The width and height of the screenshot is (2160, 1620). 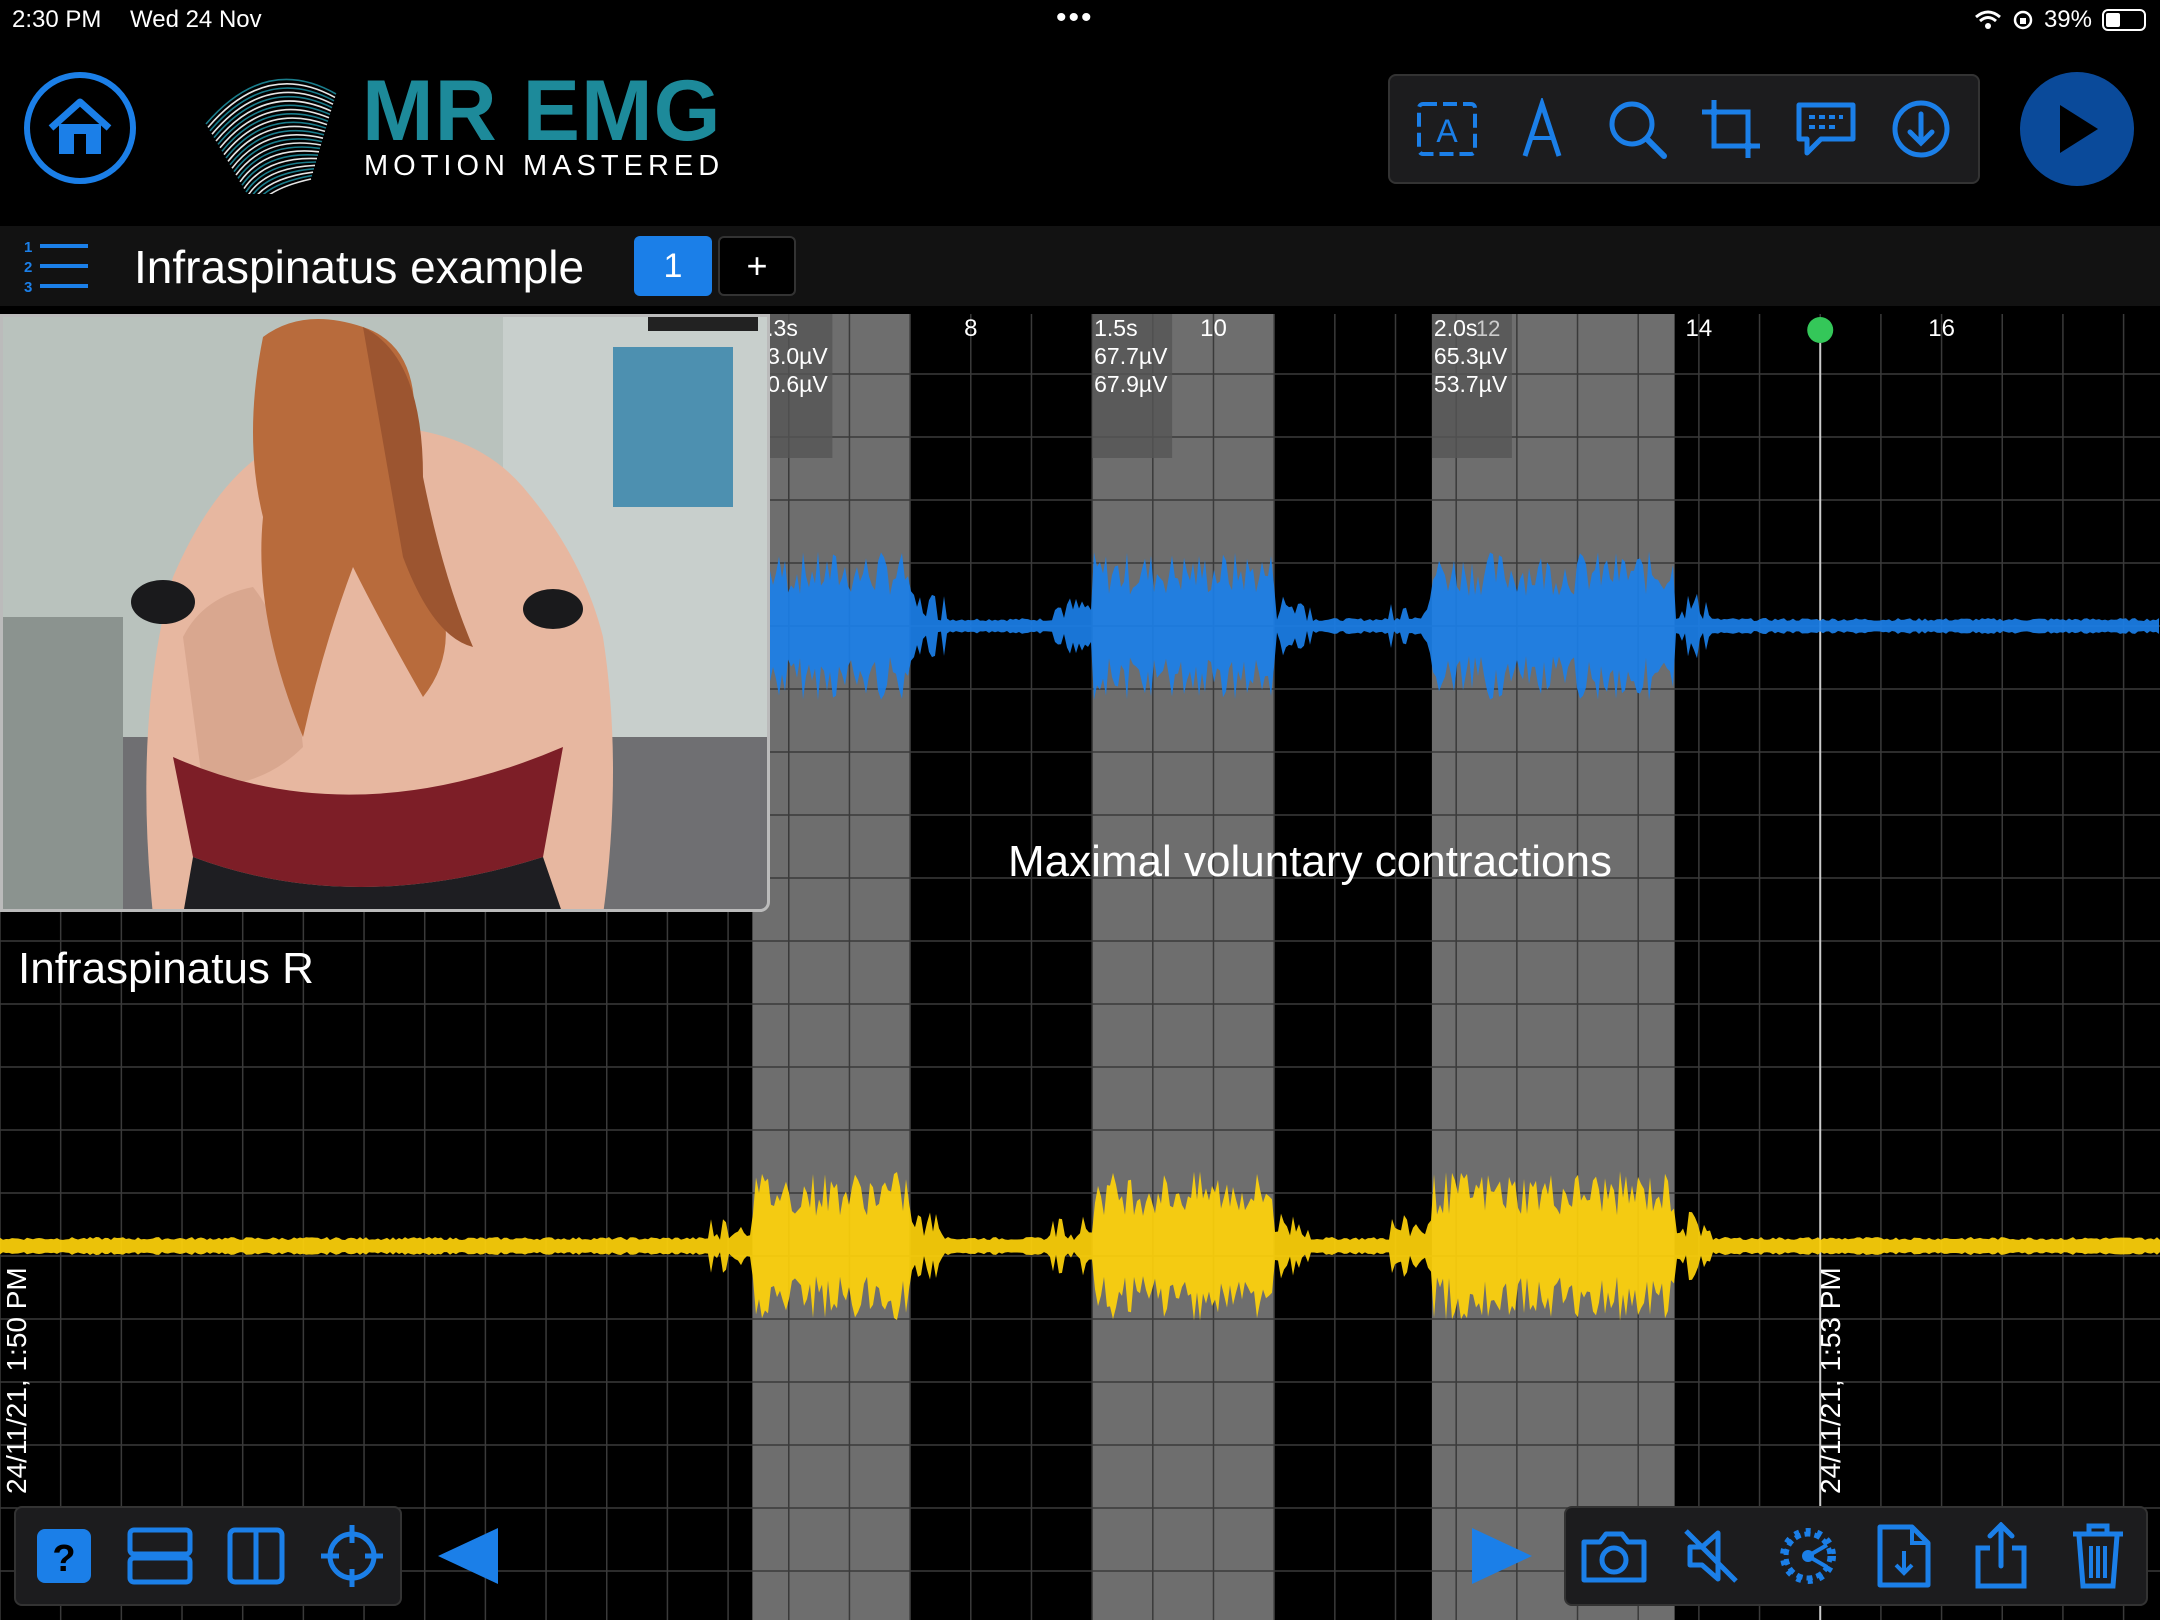 I want to click on help-icon: ?, so click(x=64, y=1556).